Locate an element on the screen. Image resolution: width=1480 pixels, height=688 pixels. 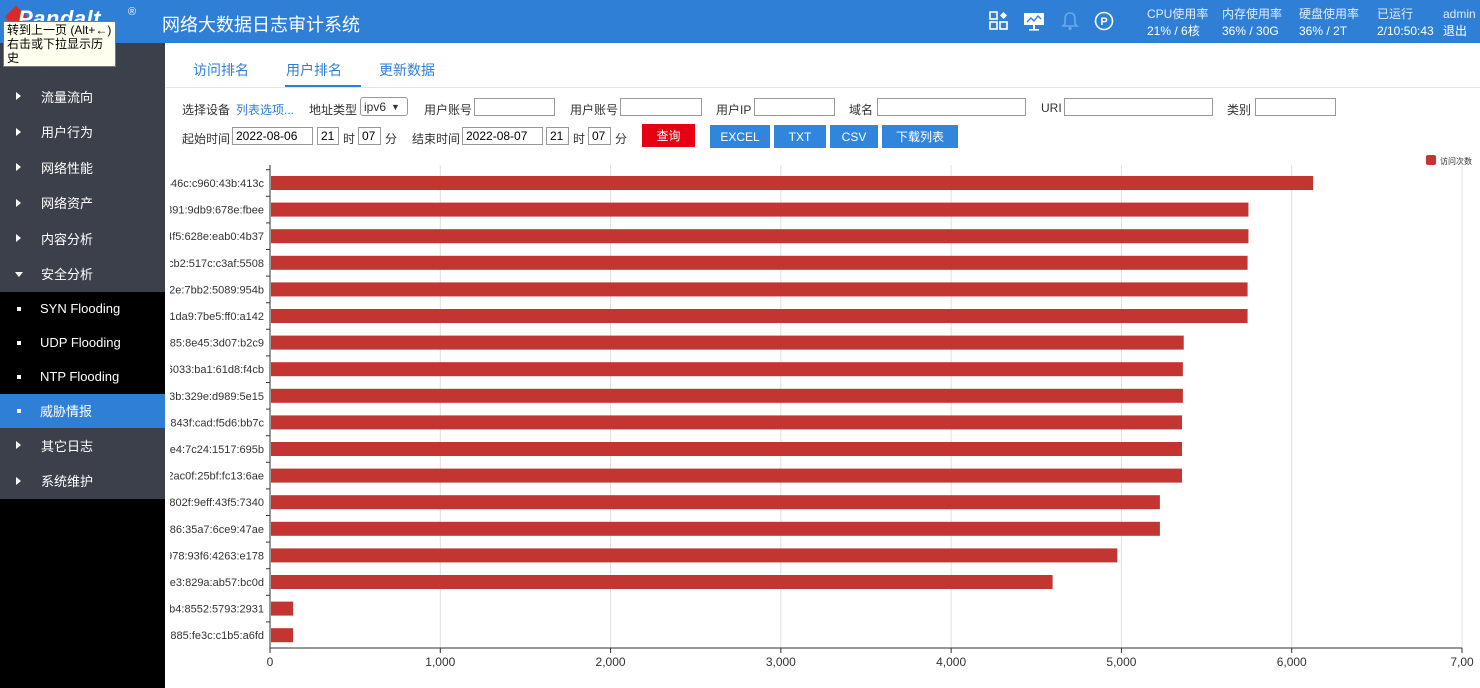
tab-update-data: 更新数据 is located at coordinates (407, 70).